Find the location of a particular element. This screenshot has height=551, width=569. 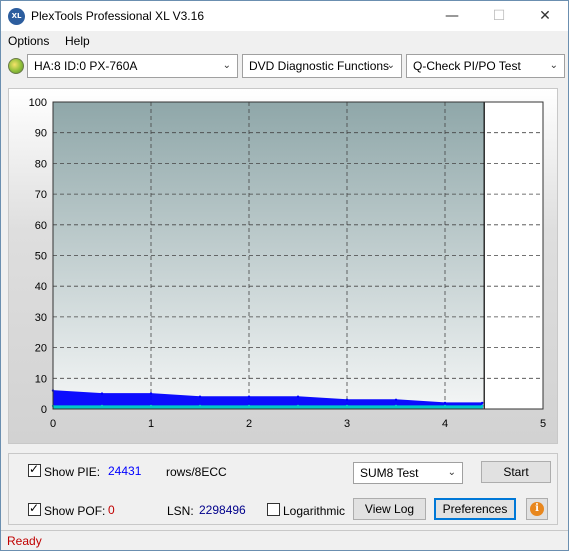

sum8-select: SUM8 Test ⌄ is located at coordinates (408, 473).